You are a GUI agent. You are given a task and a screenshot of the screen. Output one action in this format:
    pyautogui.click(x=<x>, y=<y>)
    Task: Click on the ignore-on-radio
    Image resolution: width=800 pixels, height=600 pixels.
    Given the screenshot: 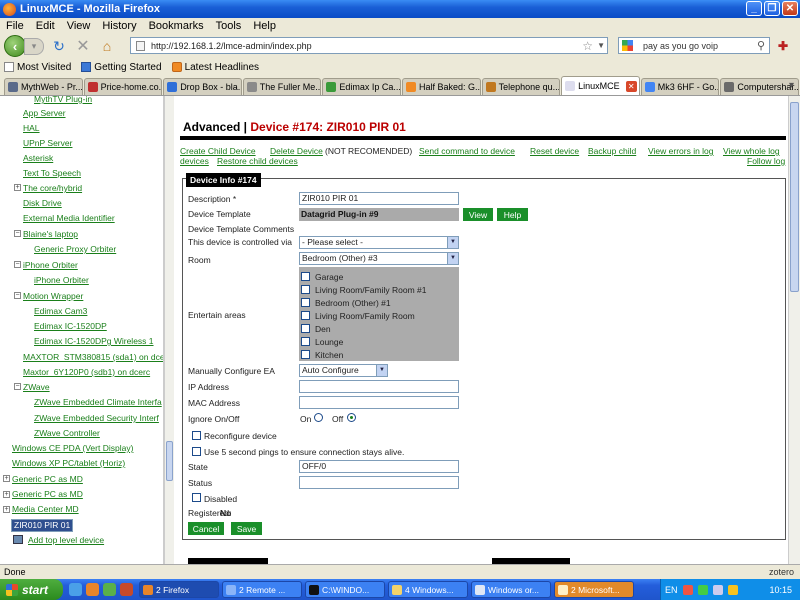 What is the action you would take?
    pyautogui.click(x=318, y=417)
    